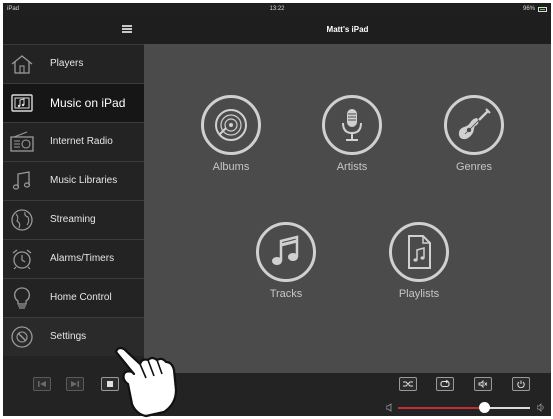  What do you see at coordinates (146, 382) in the screenshot?
I see `pointing-hand-icon` at bounding box center [146, 382].